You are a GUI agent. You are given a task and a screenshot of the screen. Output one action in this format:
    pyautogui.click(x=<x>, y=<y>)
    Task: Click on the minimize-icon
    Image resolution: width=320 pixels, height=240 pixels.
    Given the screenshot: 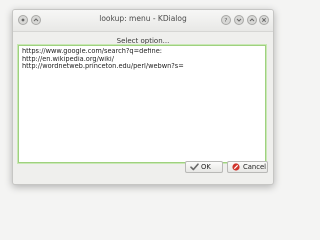 What is the action you would take?
    pyautogui.click(x=239, y=20)
    